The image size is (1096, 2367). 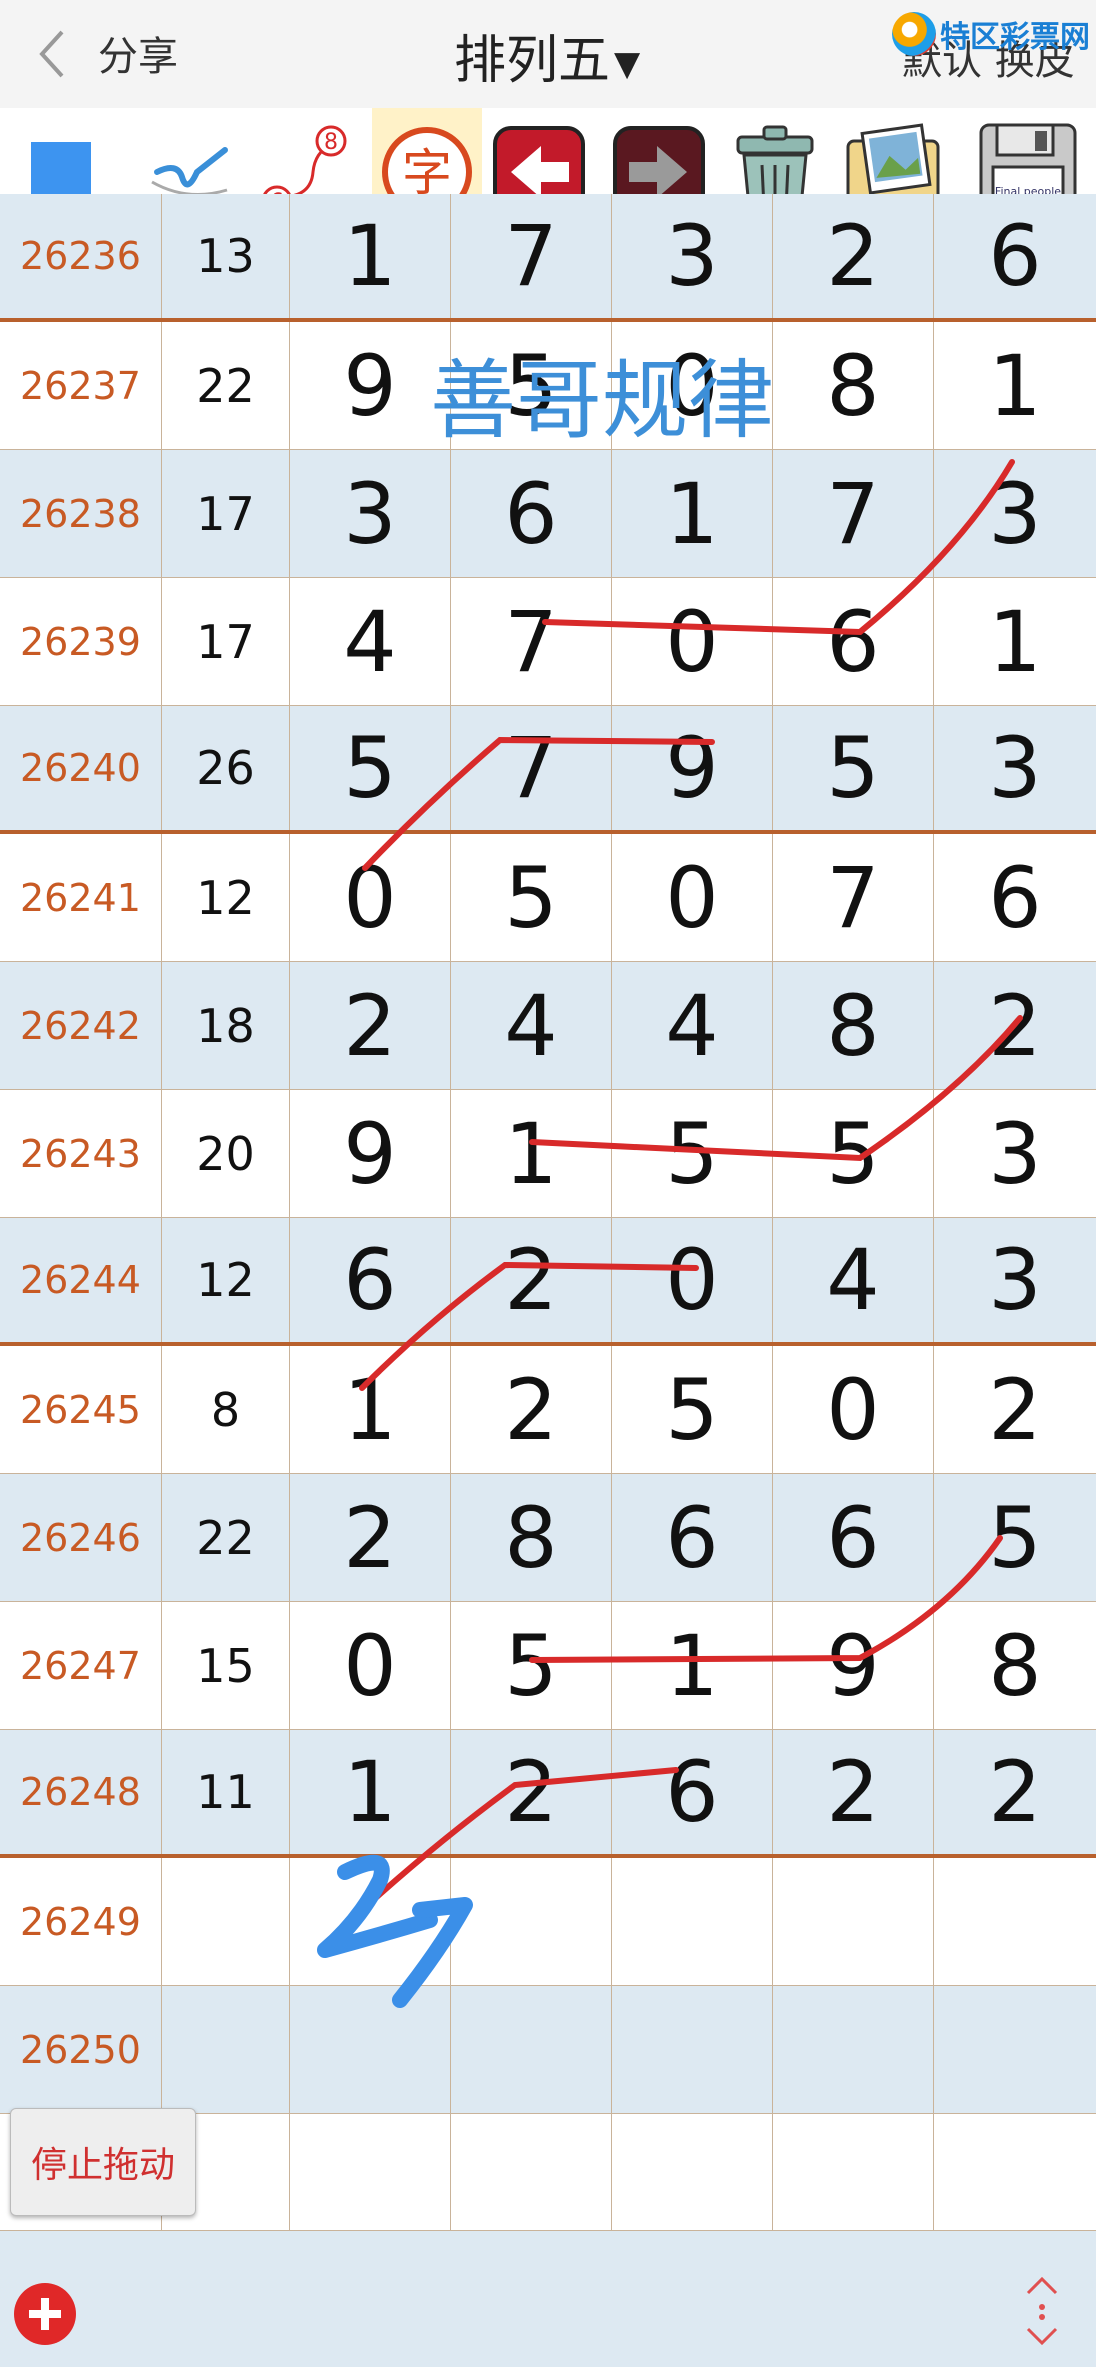 I want to click on sum-cell: 17, so click(x=226, y=641).